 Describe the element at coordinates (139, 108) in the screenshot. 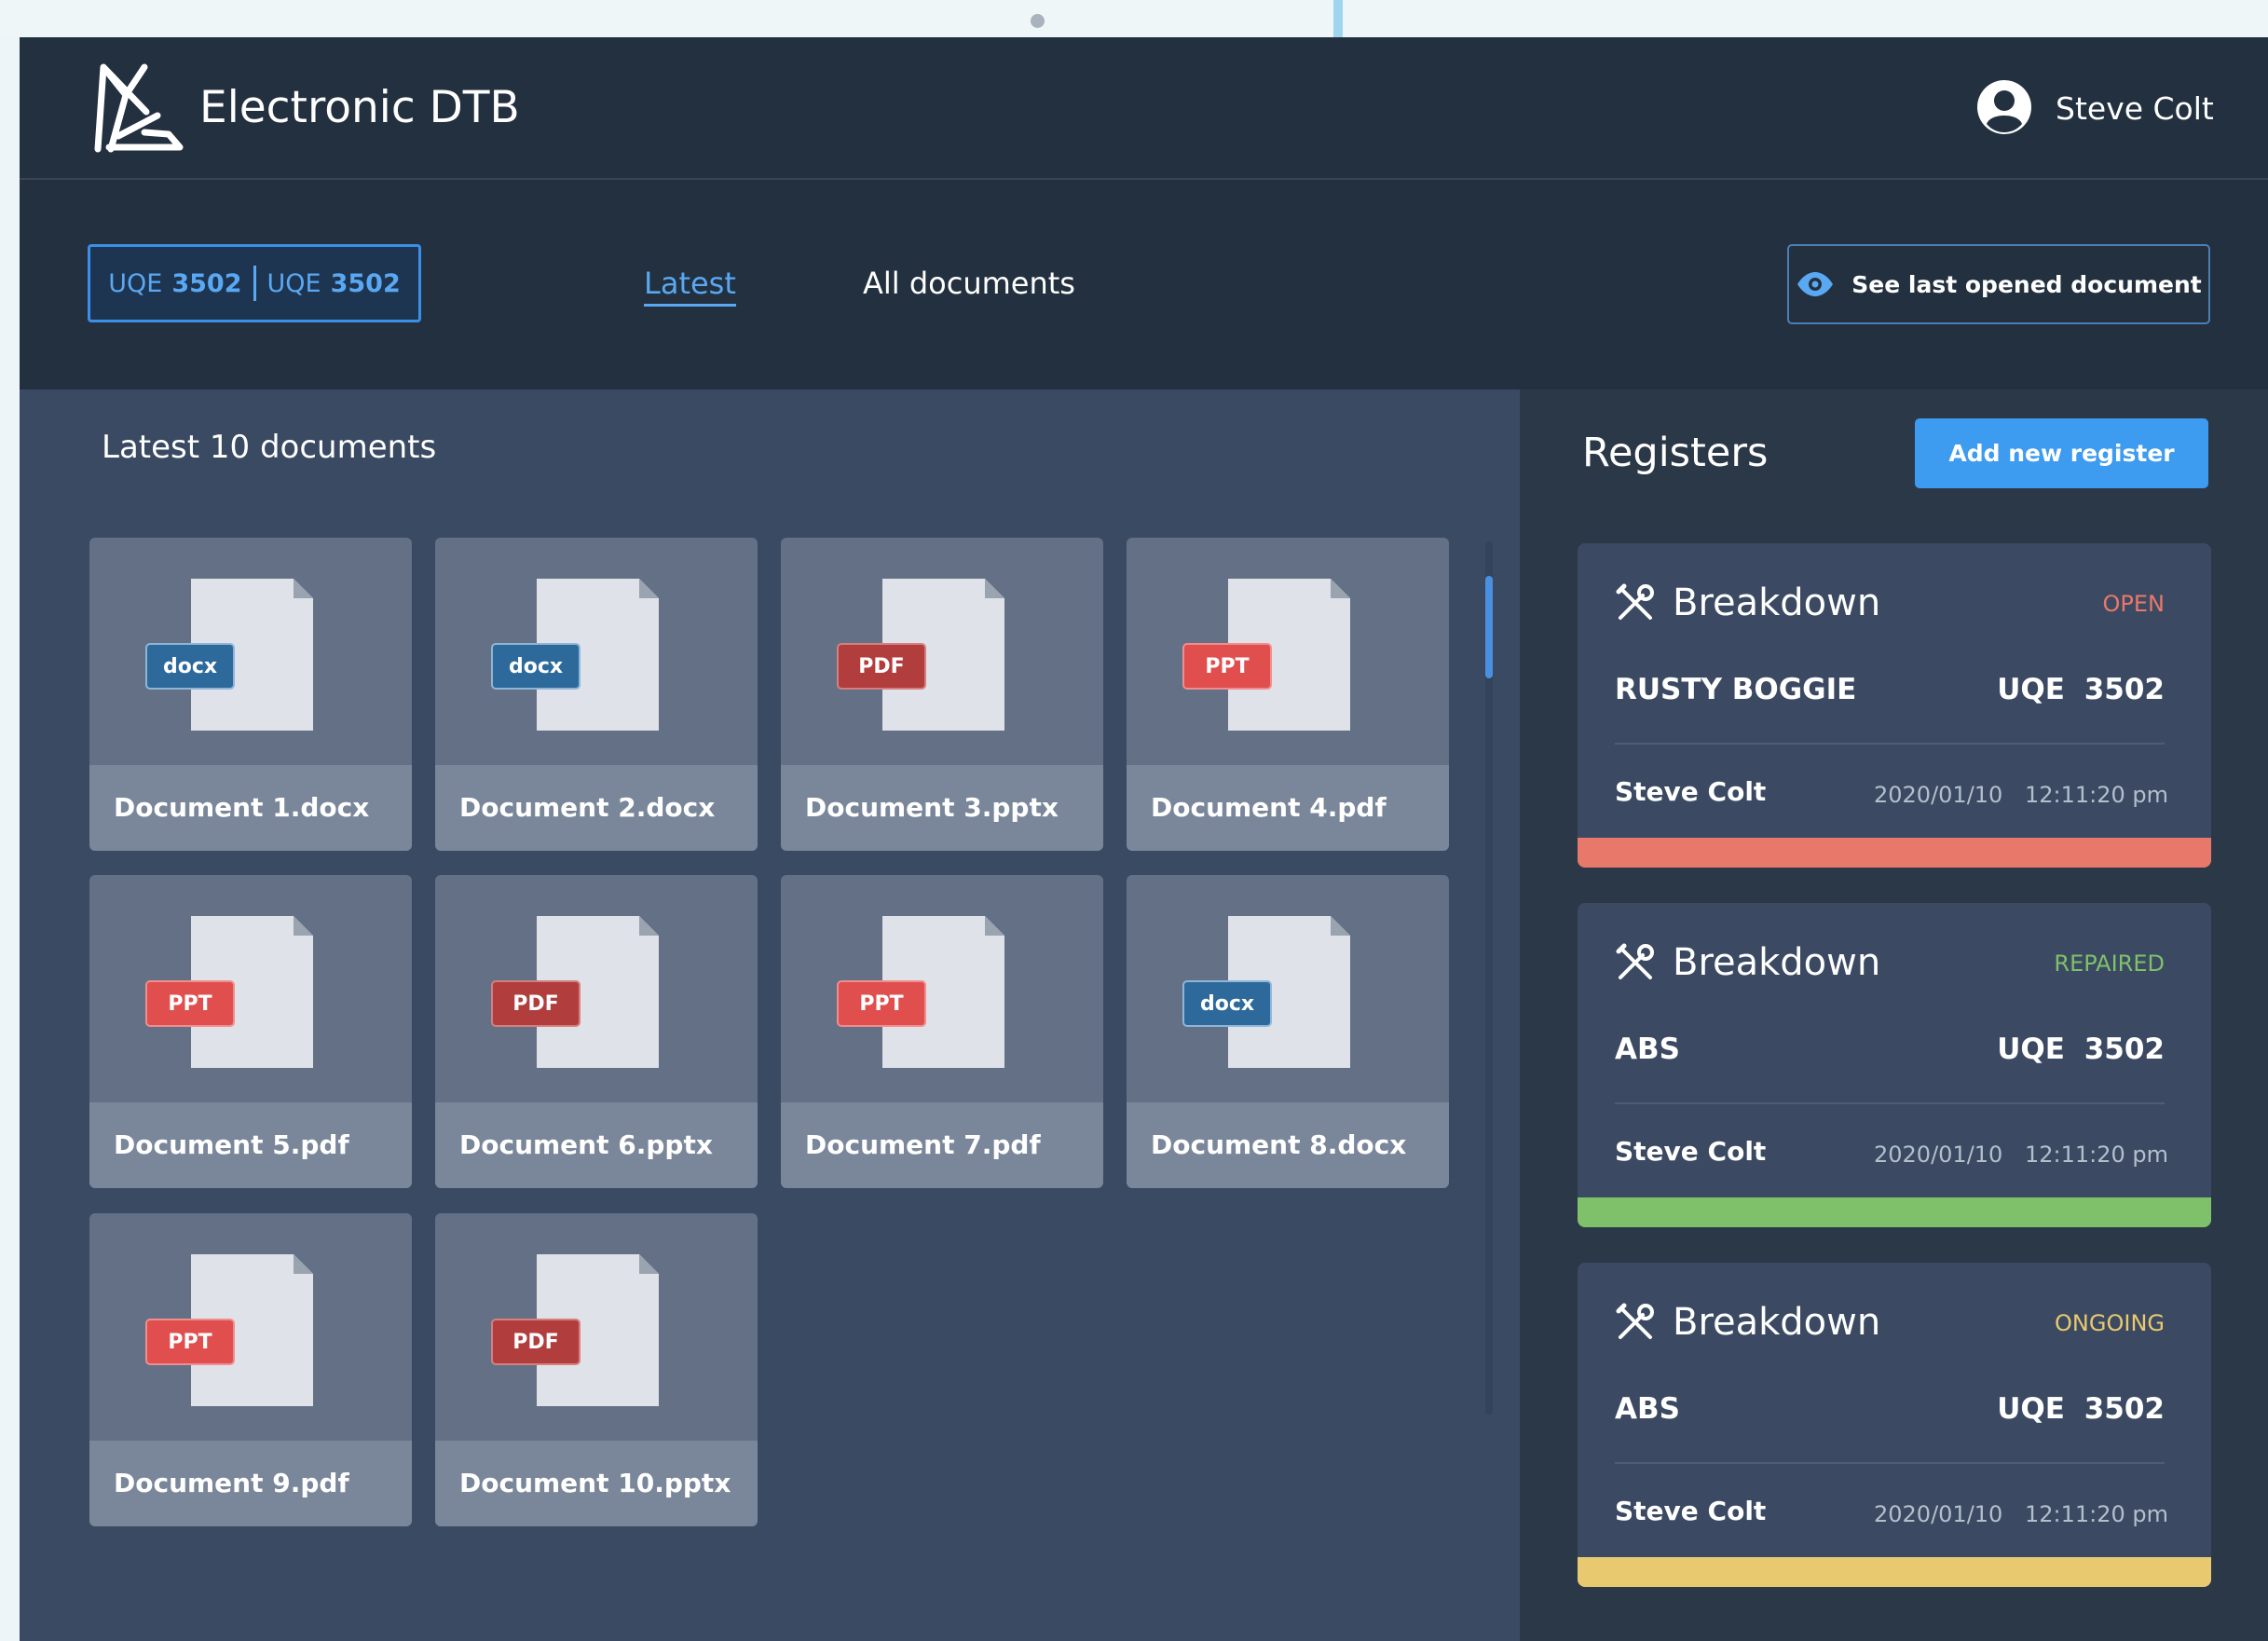

I see `logo-icon` at that location.